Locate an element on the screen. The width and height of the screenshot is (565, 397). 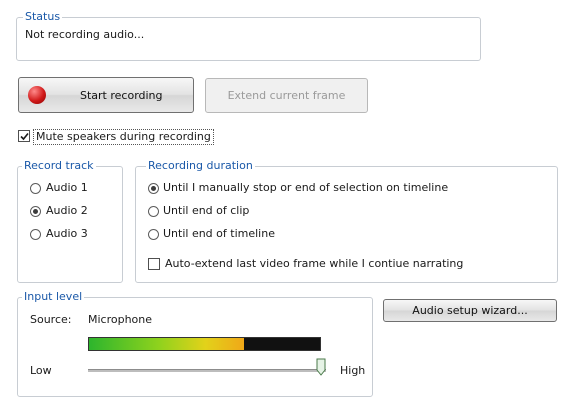
radio-audio-3-label: Audio 3 is located at coordinates (67, 234).